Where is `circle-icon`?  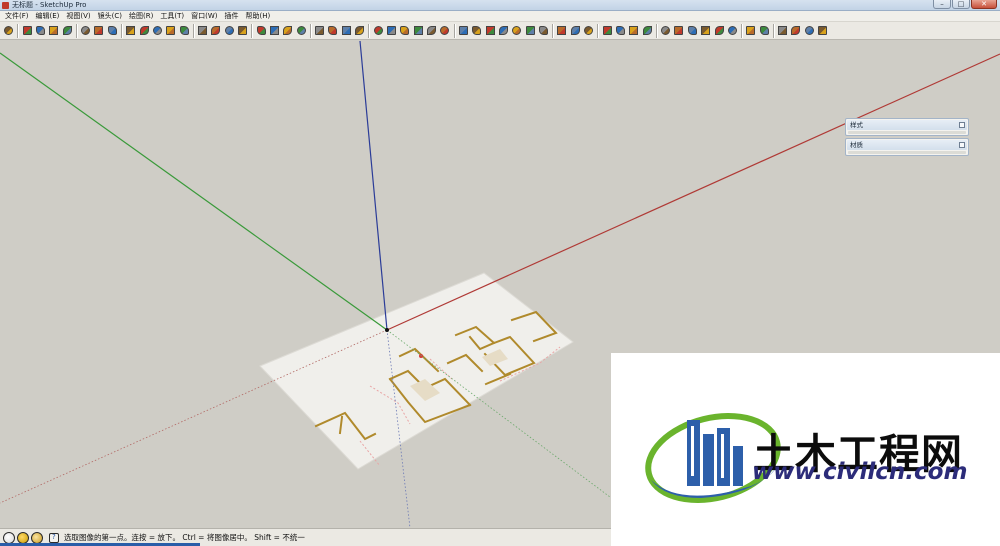 circle-icon is located at coordinates (53, 30).